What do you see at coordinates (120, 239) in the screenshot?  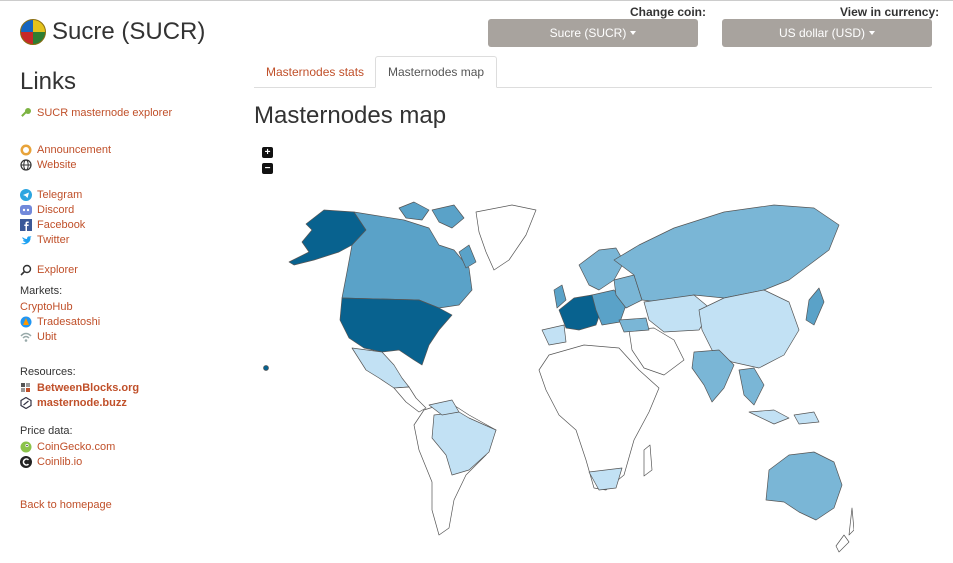 I see `twitter-link: Twitter` at bounding box center [120, 239].